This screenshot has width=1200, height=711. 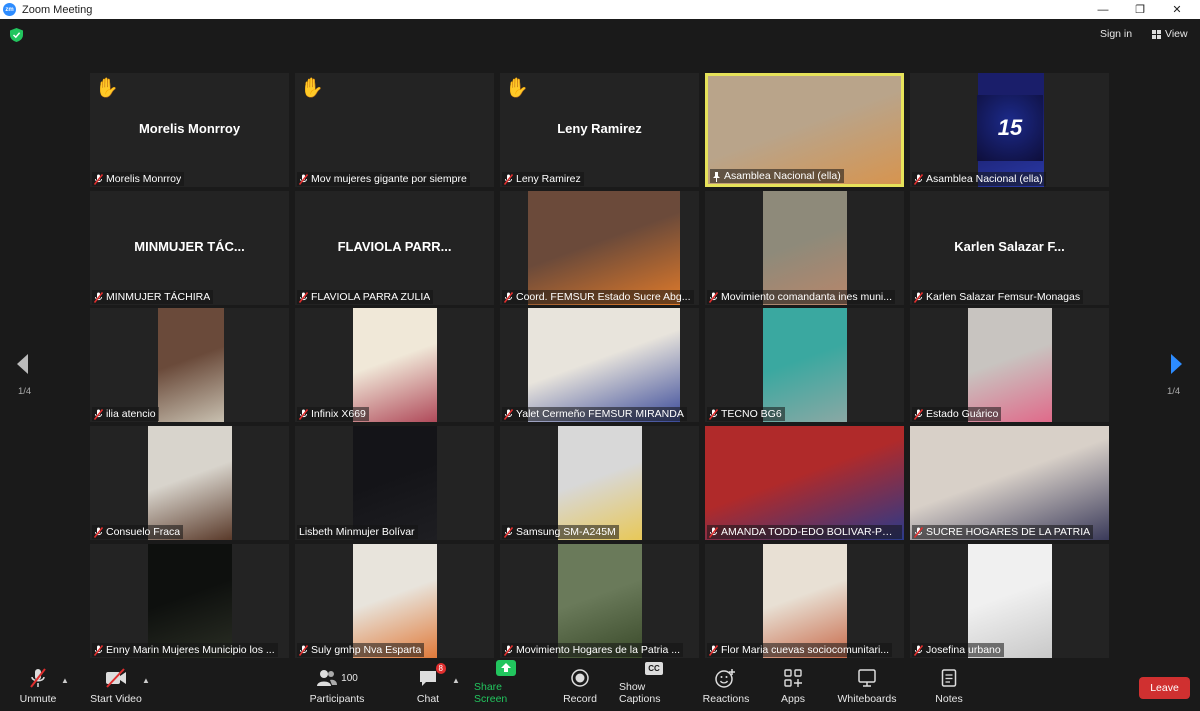 I want to click on participant-tile: 15 Asamblea Nacional (ella), so click(x=1009, y=130).